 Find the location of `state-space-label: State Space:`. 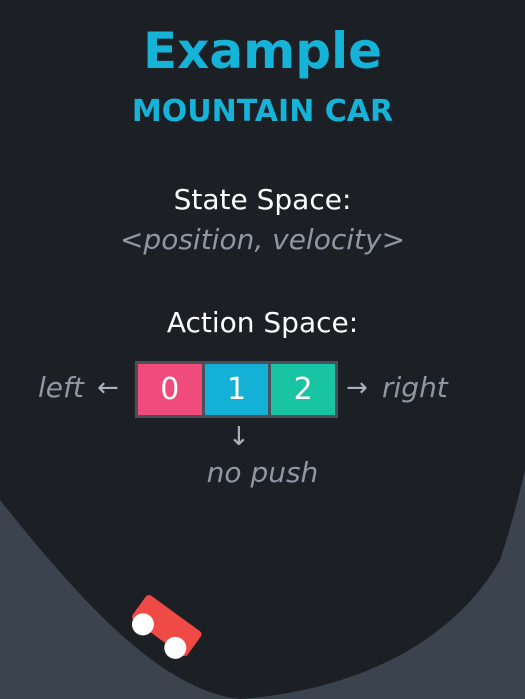

state-space-label: State Space: is located at coordinates (262, 199).